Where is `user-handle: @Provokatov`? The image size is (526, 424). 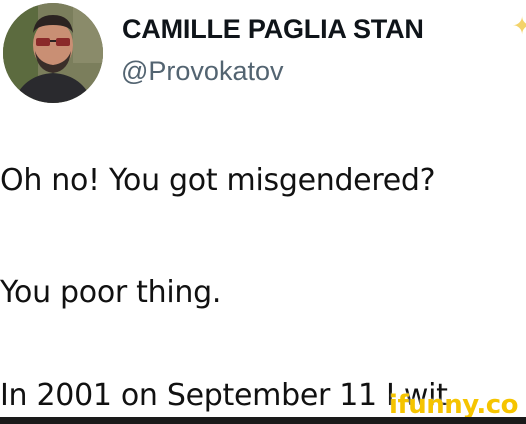
user-handle: @Provokatov is located at coordinates (202, 71).